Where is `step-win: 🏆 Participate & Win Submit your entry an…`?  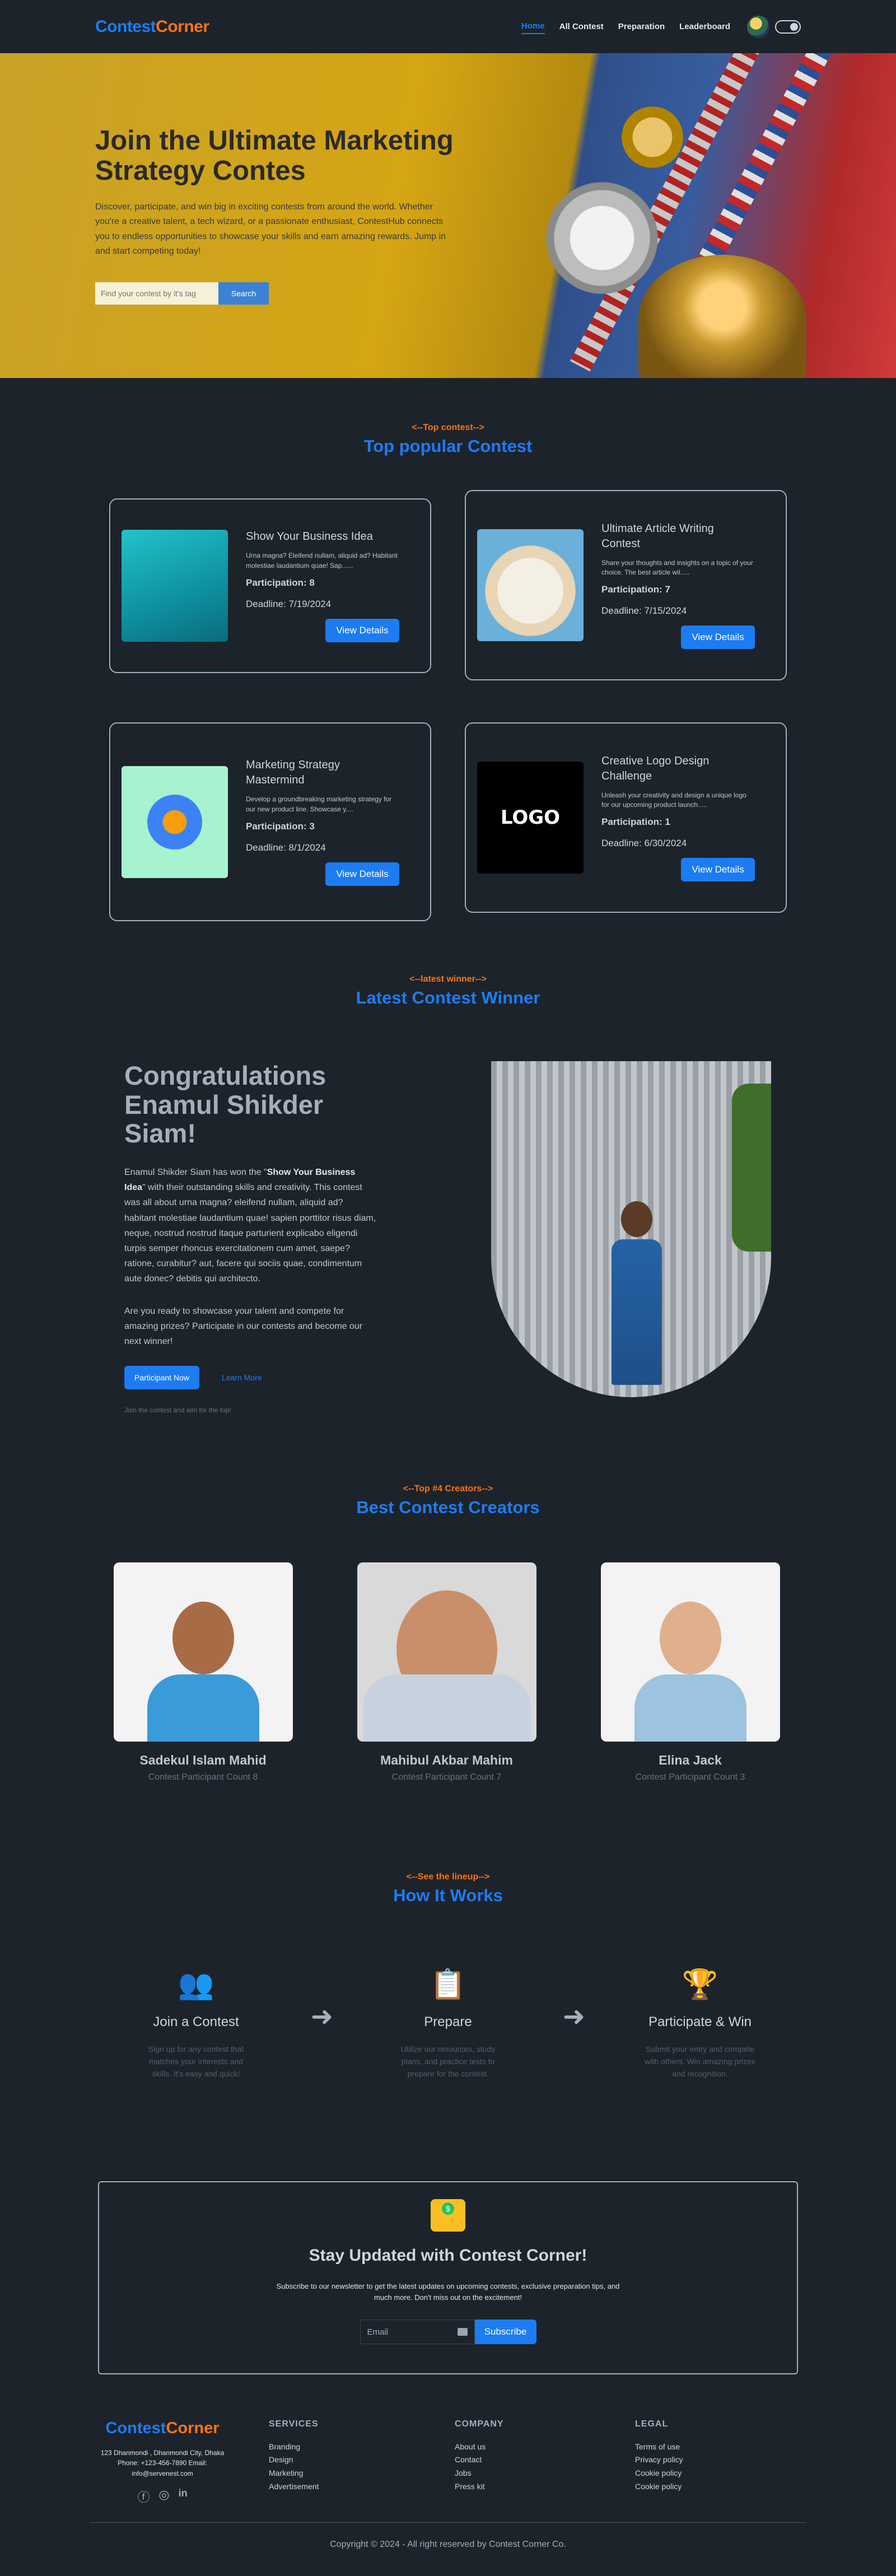 step-win: 🏆 Participate & Win Submit your entry an… is located at coordinates (700, 2024).